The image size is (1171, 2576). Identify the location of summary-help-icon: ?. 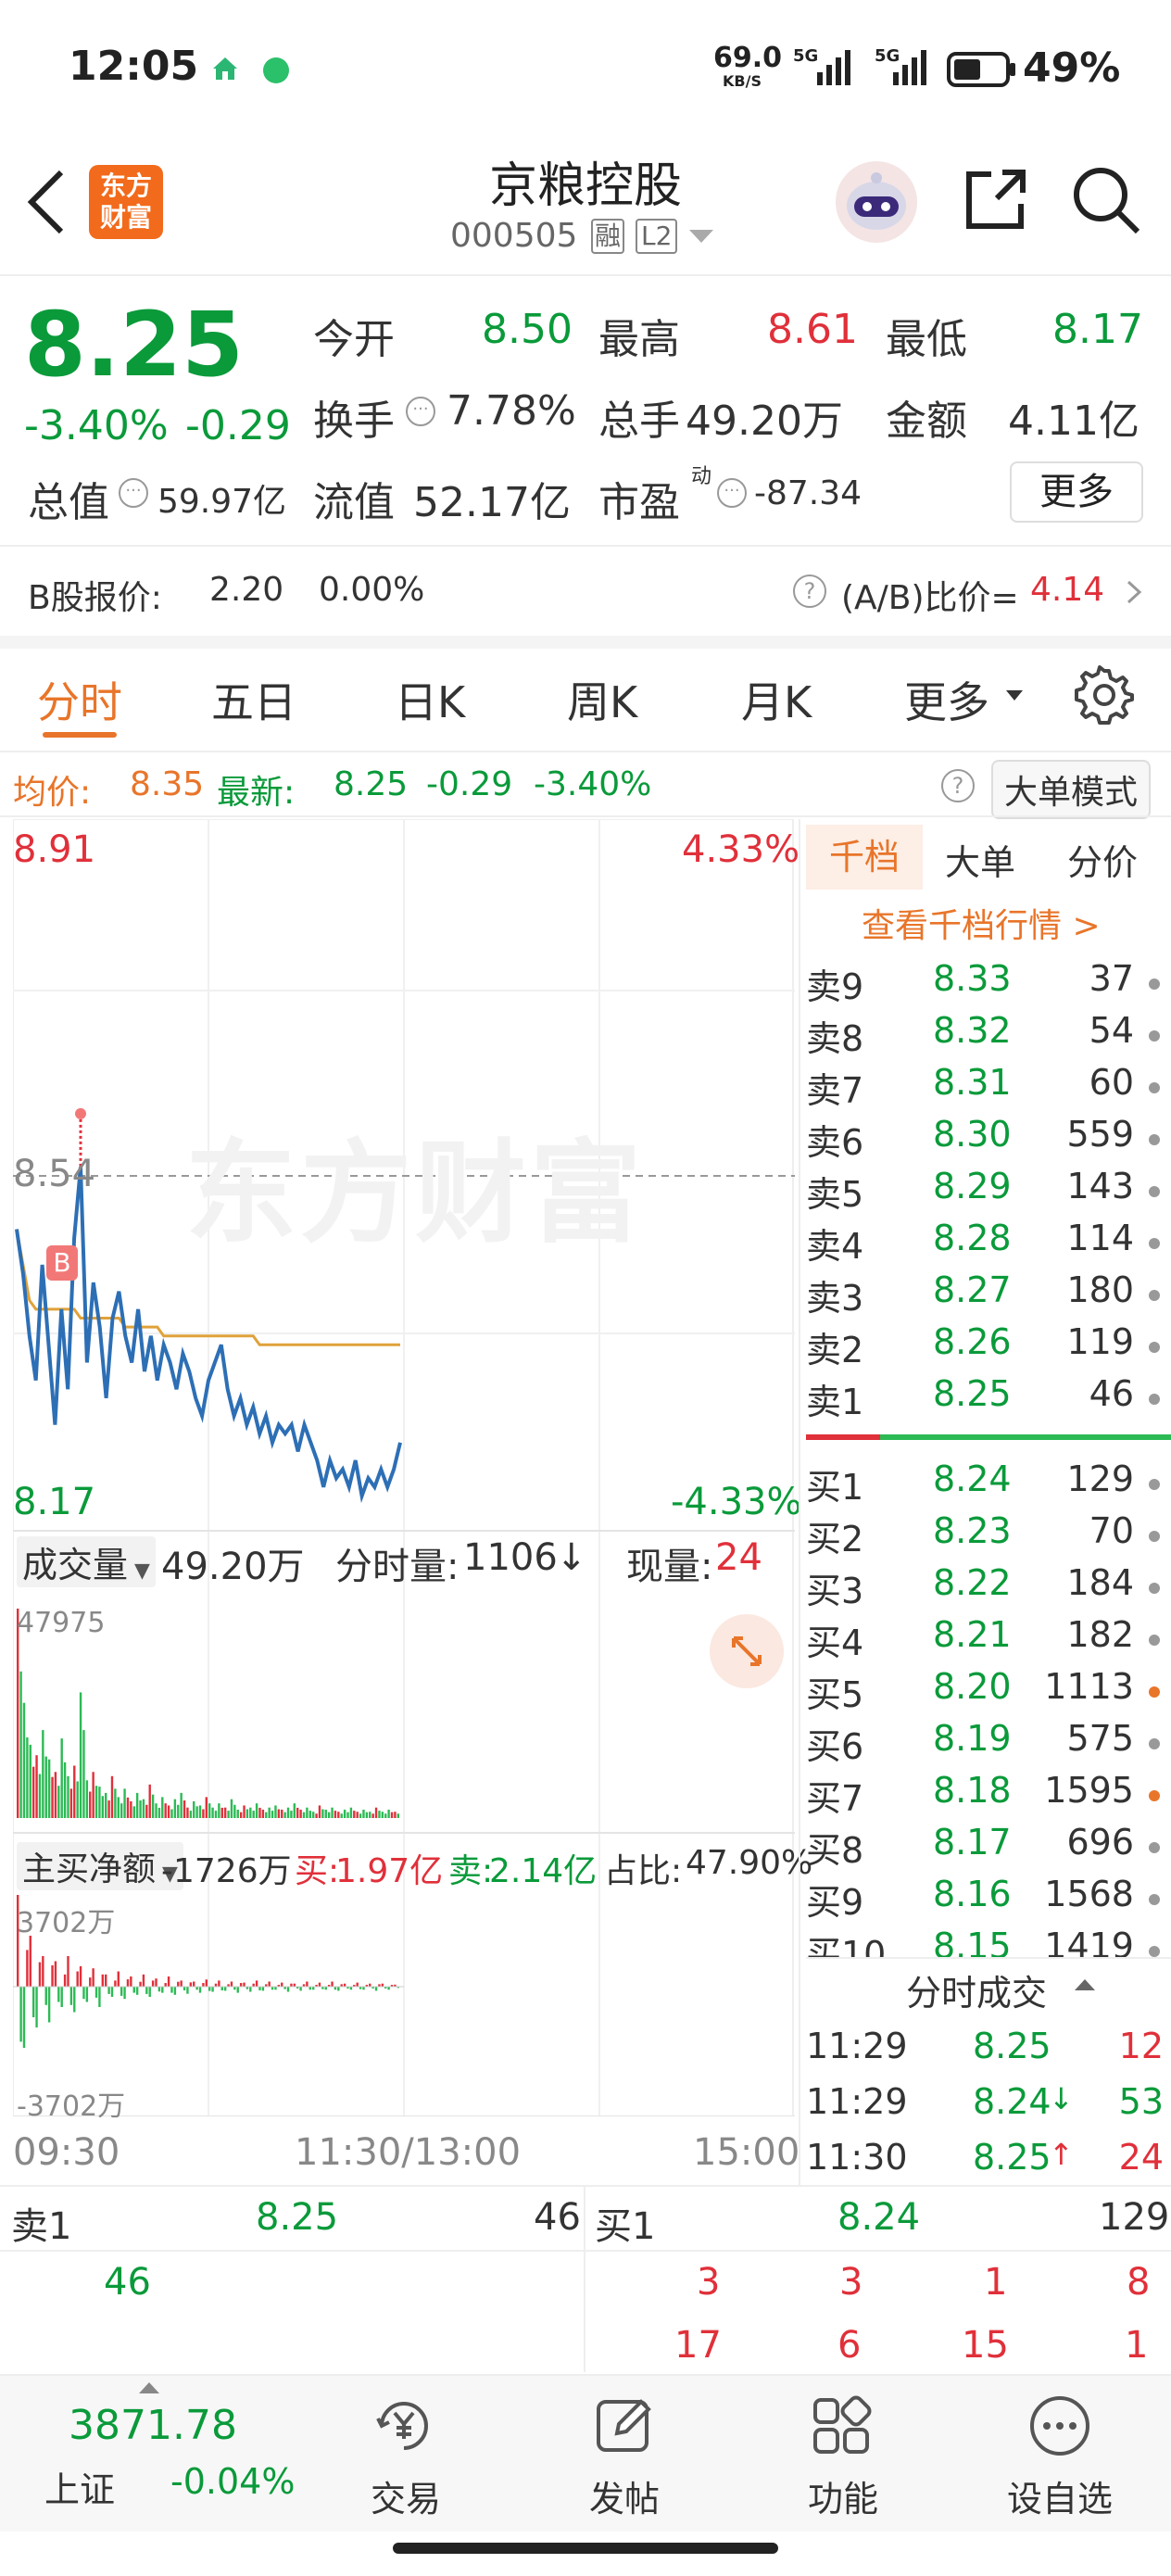
(958, 785).